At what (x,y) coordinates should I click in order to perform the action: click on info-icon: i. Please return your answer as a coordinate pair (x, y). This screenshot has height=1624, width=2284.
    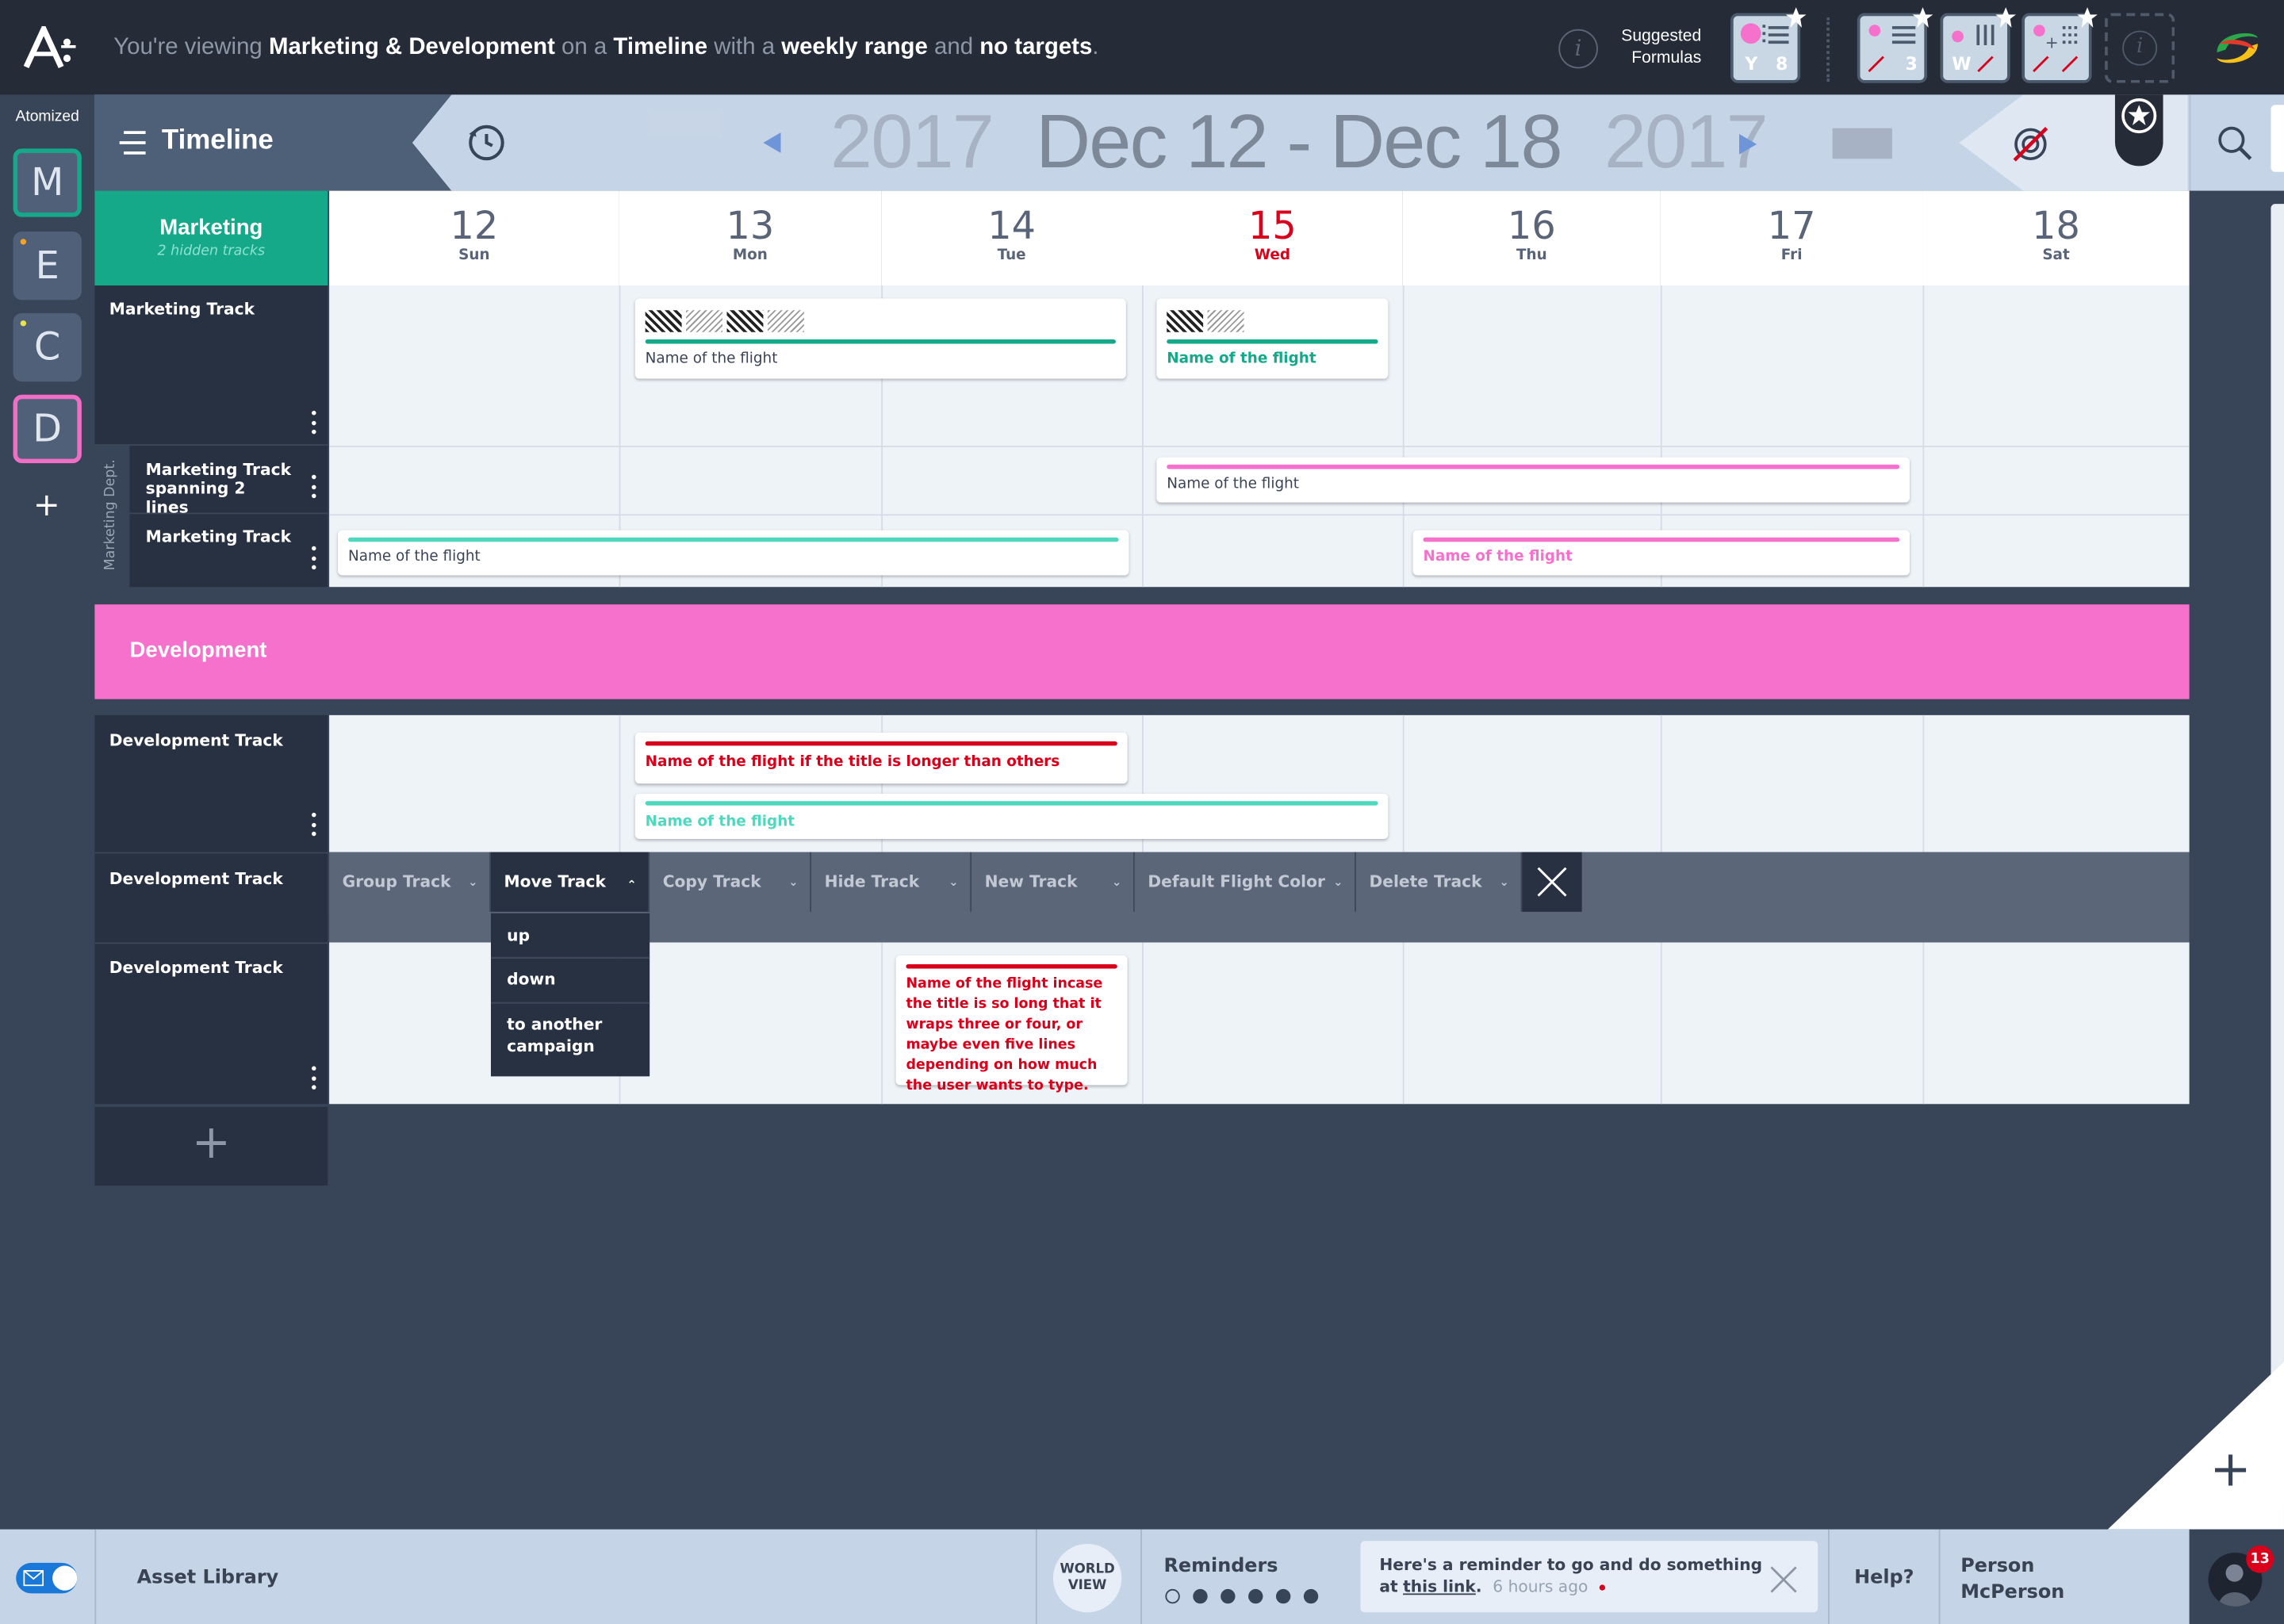
    Looking at the image, I should click on (1578, 49).